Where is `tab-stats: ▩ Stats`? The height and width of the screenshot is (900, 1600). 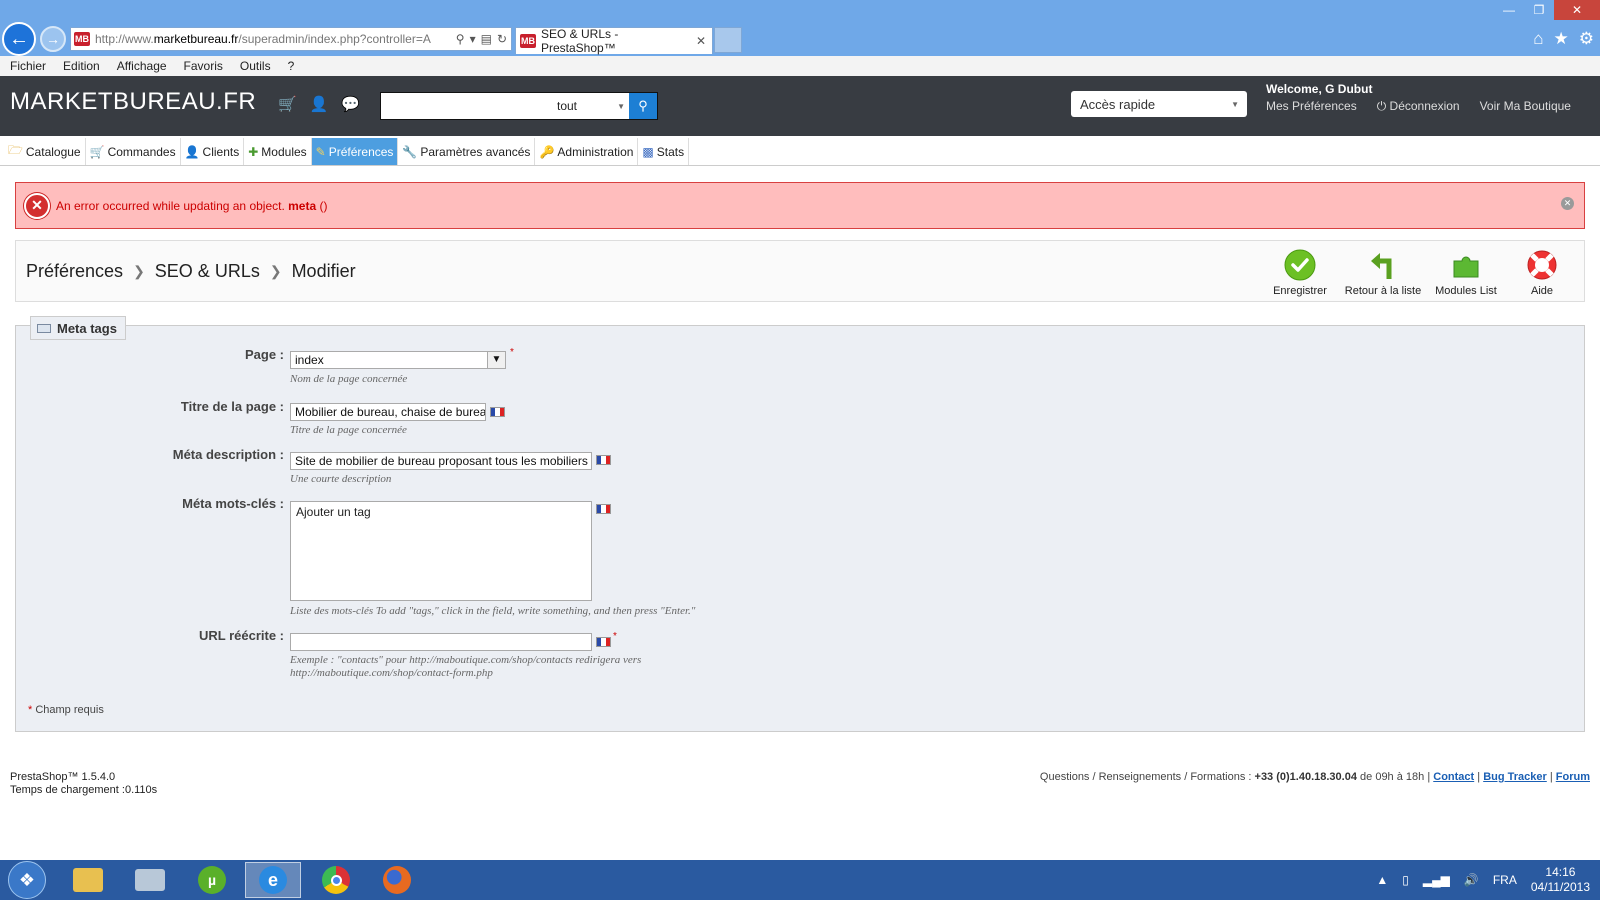
tab-stats: ▩ Stats is located at coordinates (664, 151).